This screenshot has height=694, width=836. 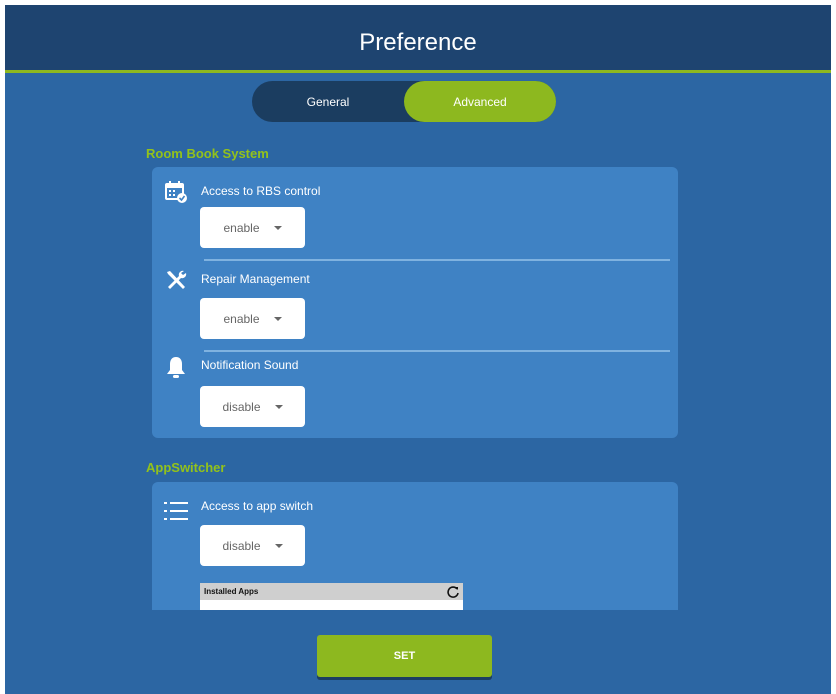 What do you see at coordinates (255, 279) in the screenshot?
I see `repair-management-label: Repair Management` at bounding box center [255, 279].